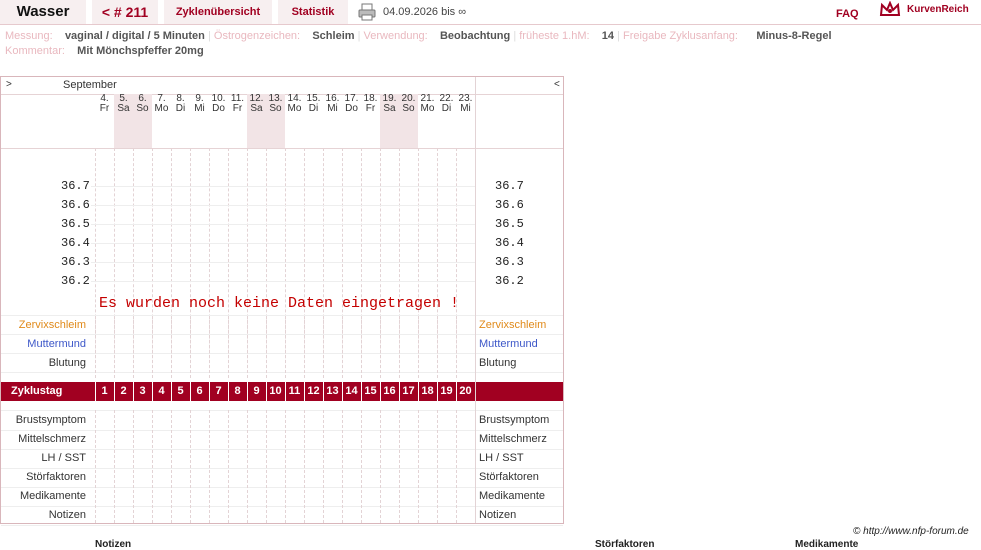  I want to click on cycle-day-number: 8, so click(237, 391).